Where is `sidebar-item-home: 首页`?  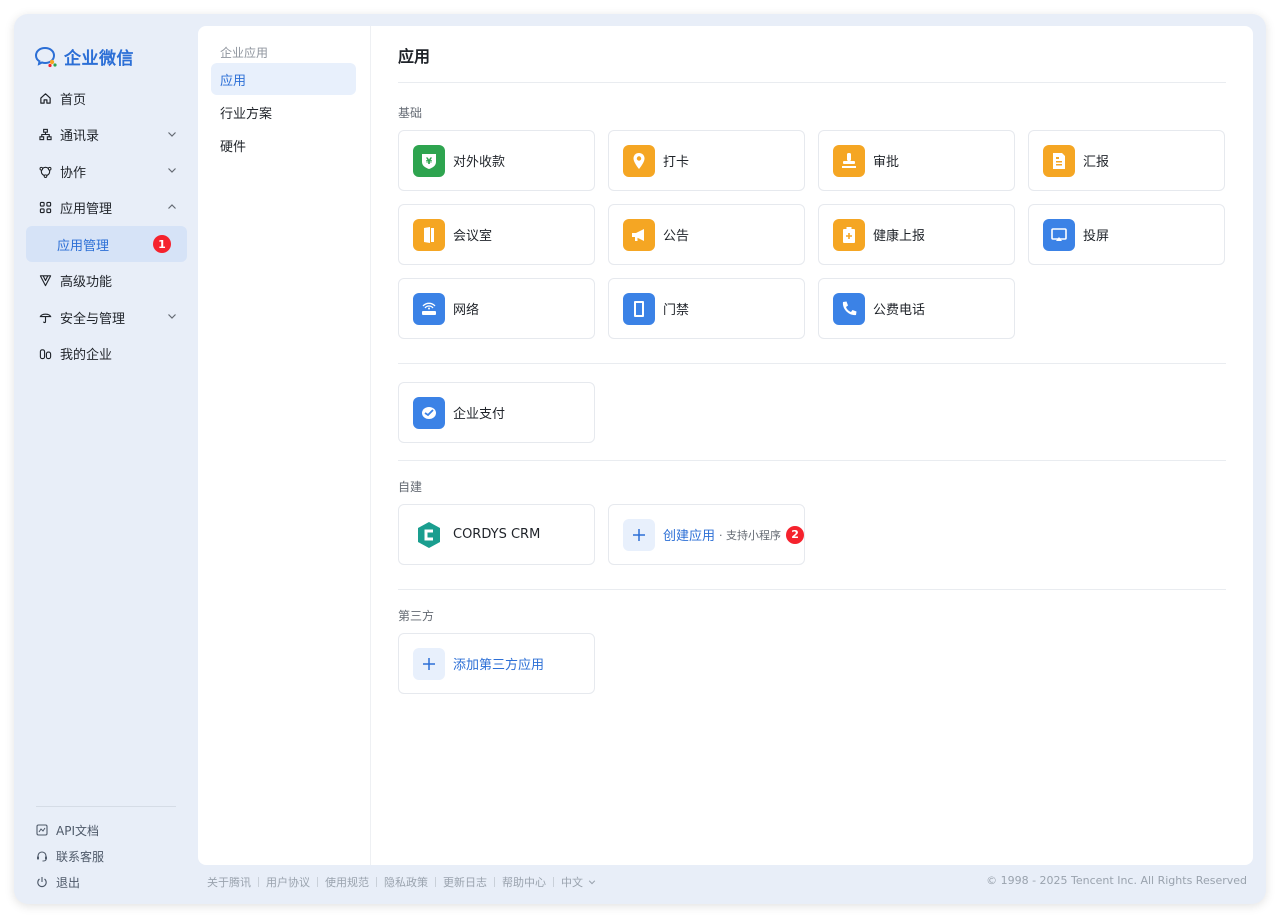 sidebar-item-home: 首页 is located at coordinates (106, 98).